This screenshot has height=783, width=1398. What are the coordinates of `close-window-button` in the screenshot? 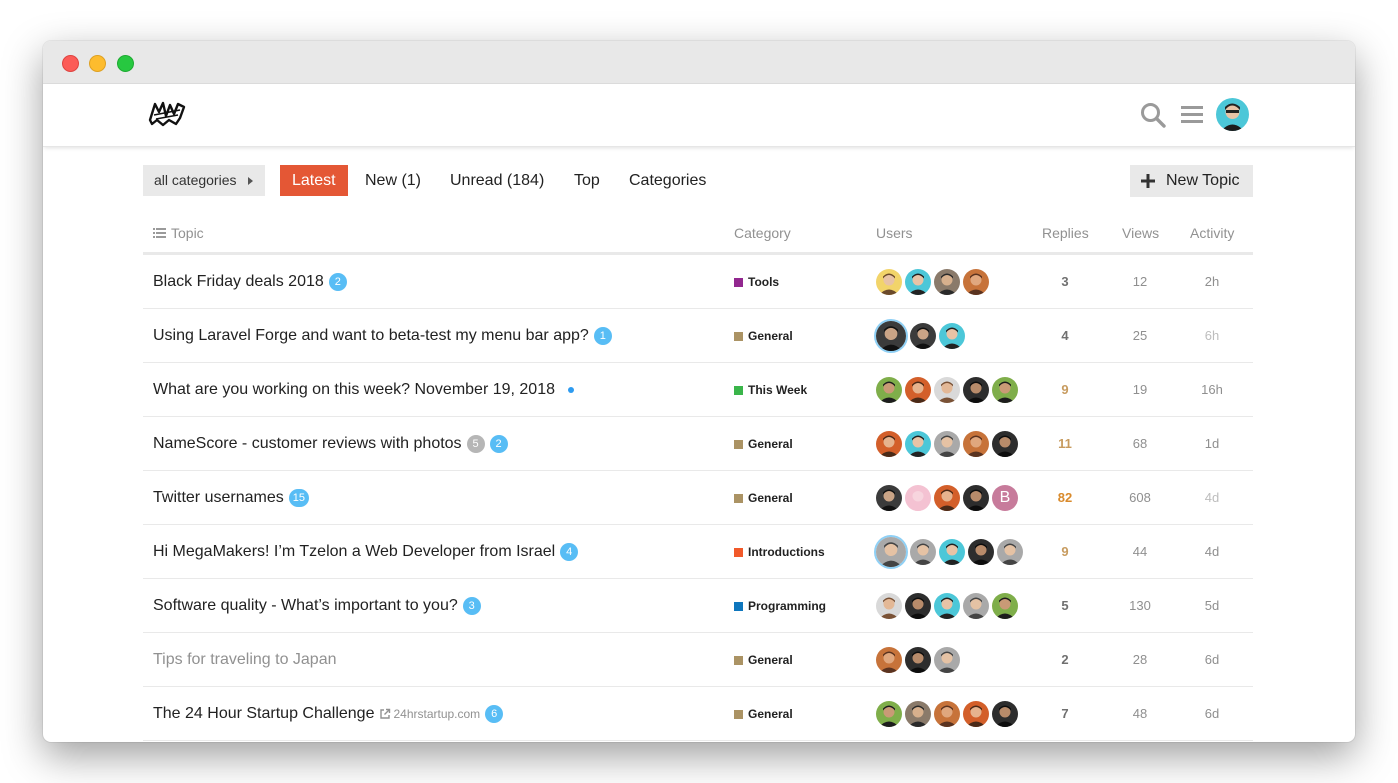 It's located at (70, 63).